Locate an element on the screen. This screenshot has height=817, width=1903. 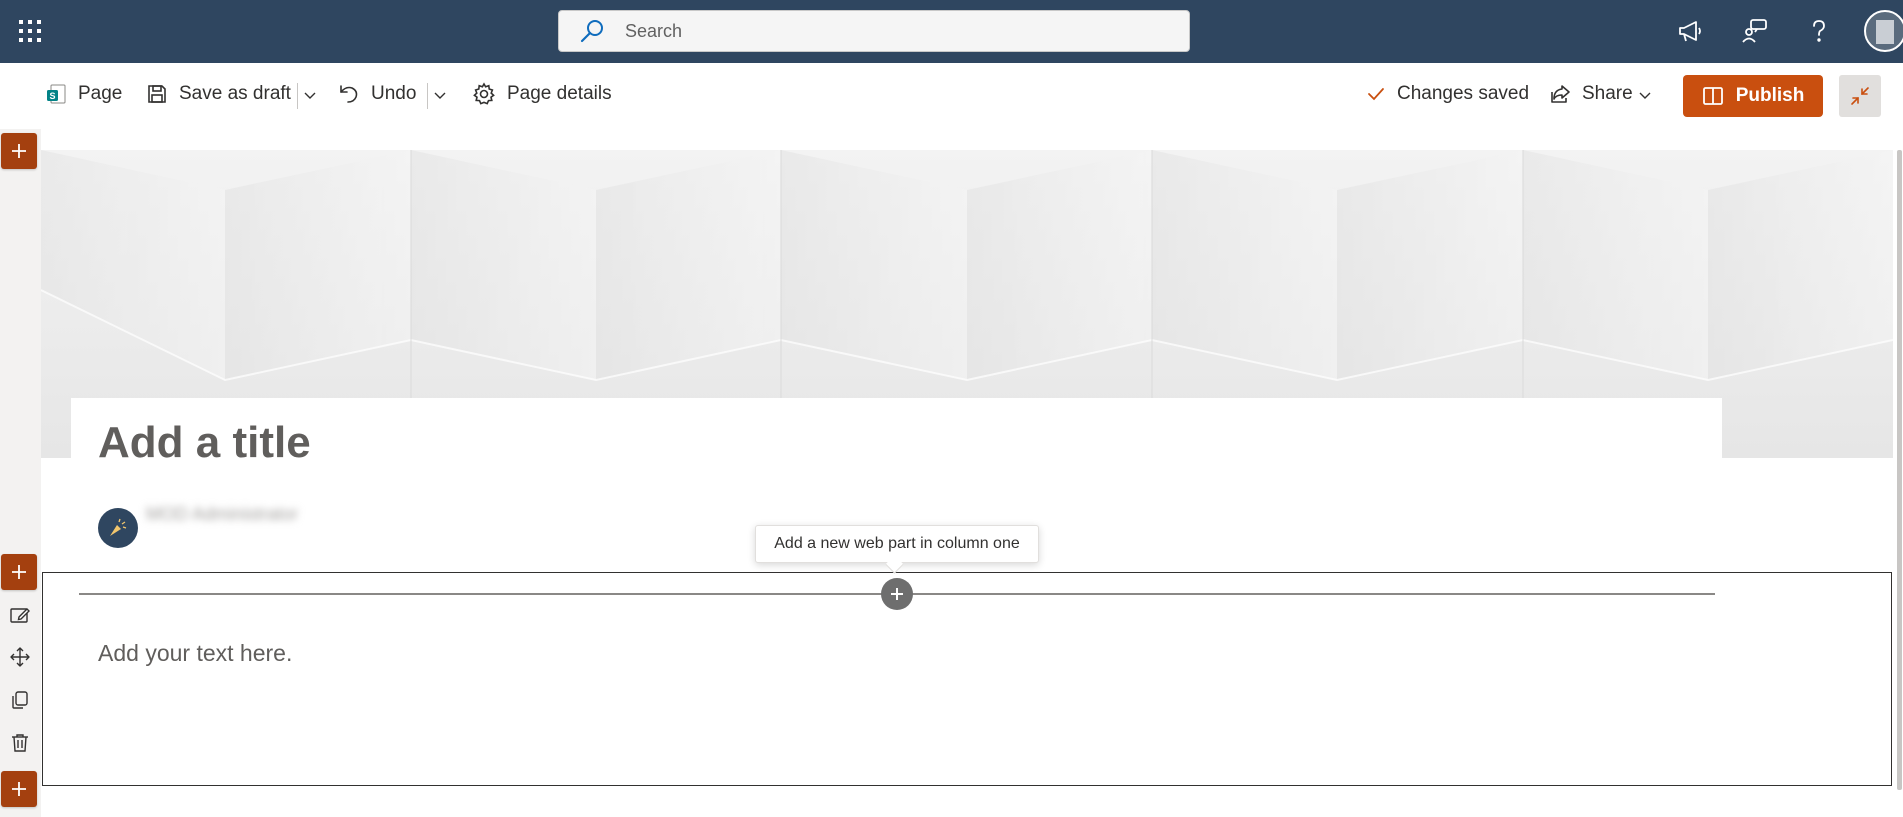
publish-button: Publish is located at coordinates (1753, 96).